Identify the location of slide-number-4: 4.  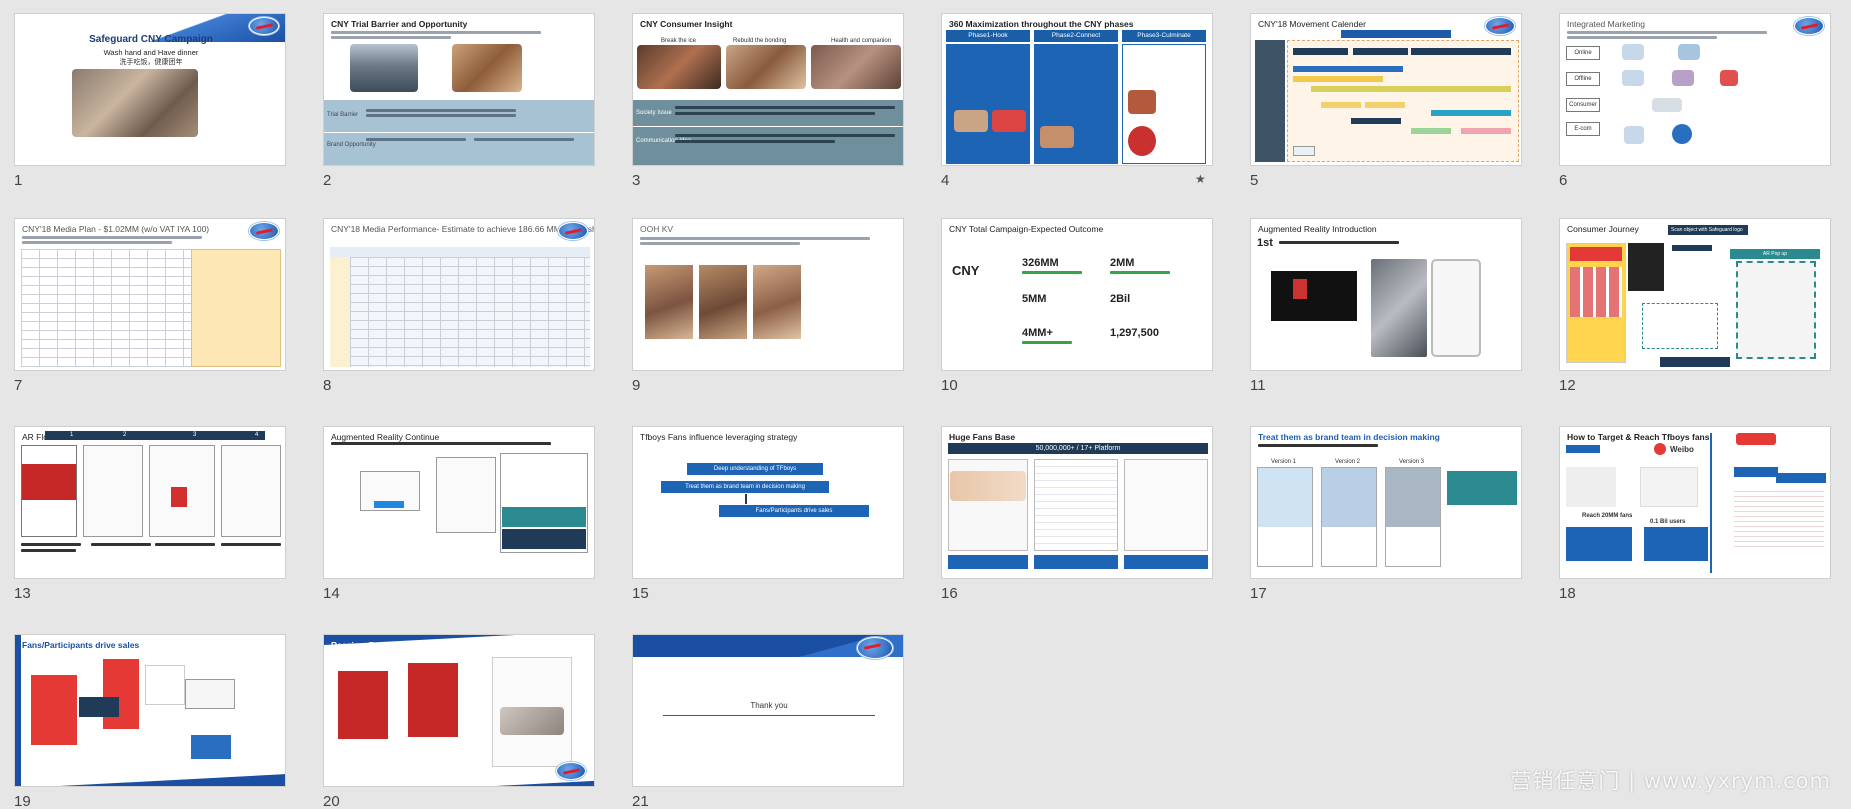
(945, 180).